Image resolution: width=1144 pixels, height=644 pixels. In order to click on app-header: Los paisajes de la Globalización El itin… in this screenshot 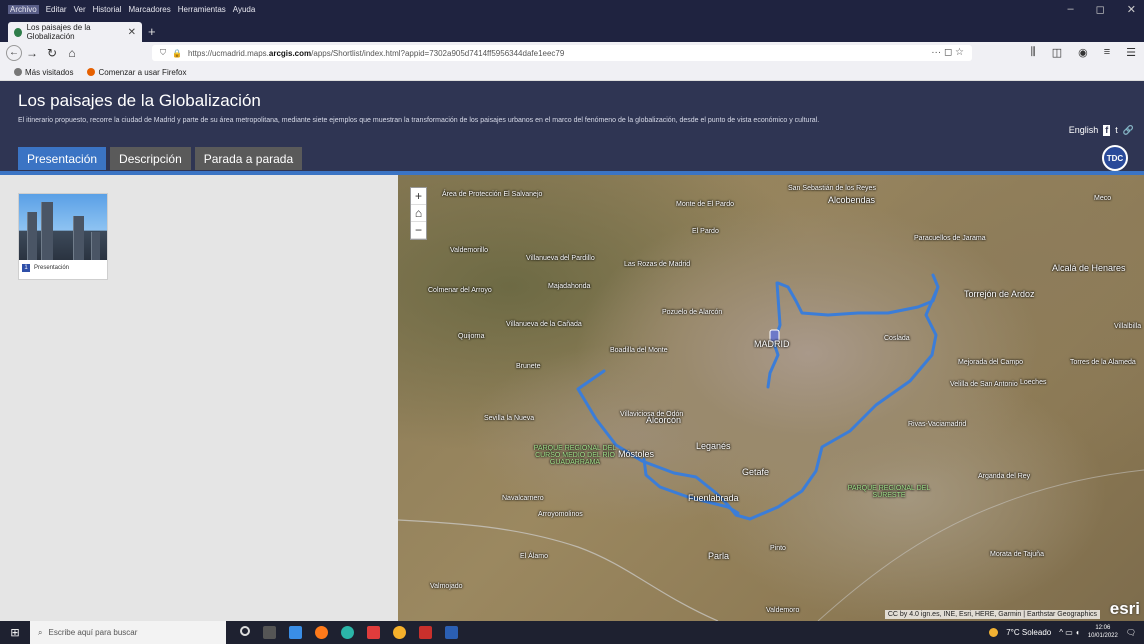, I will do `click(572, 126)`.